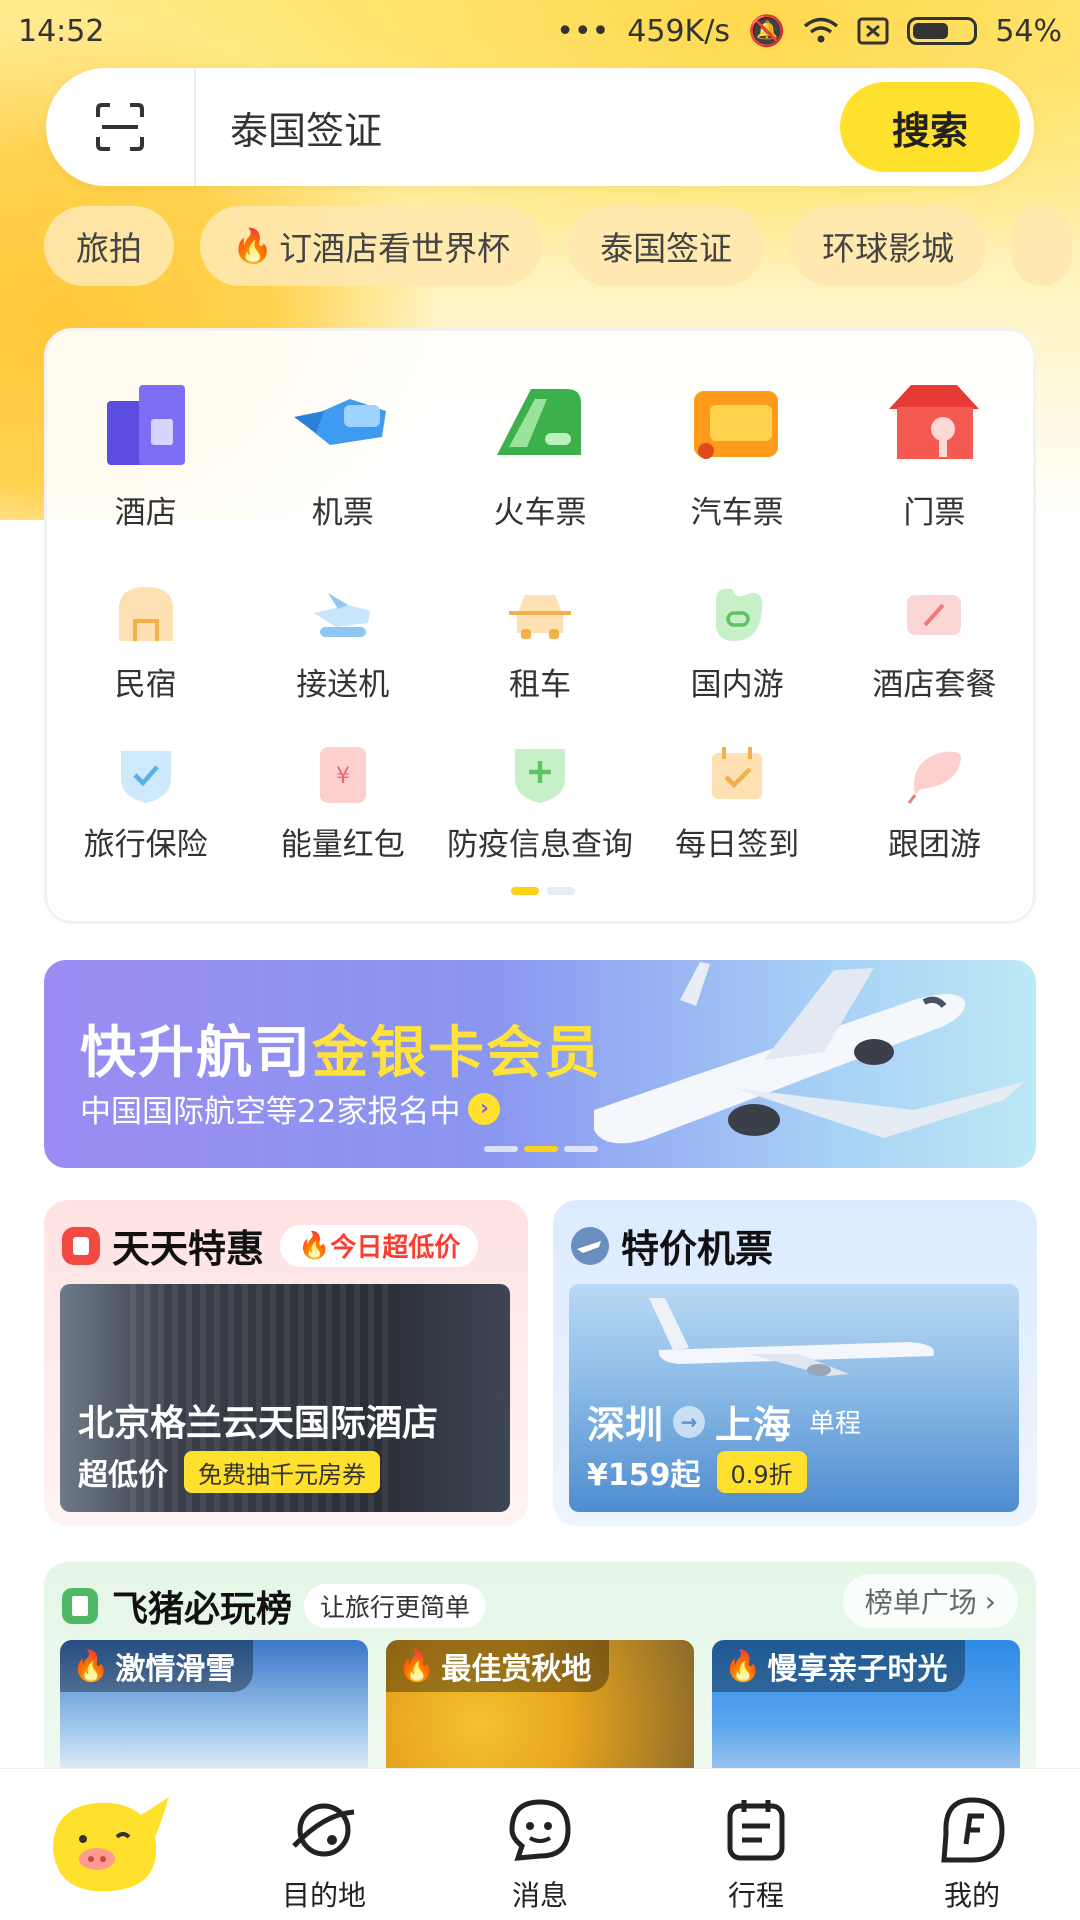  What do you see at coordinates (270, 1112) in the screenshot?
I see `banner-subtitle: 中国国际航空等22家报名中` at bounding box center [270, 1112].